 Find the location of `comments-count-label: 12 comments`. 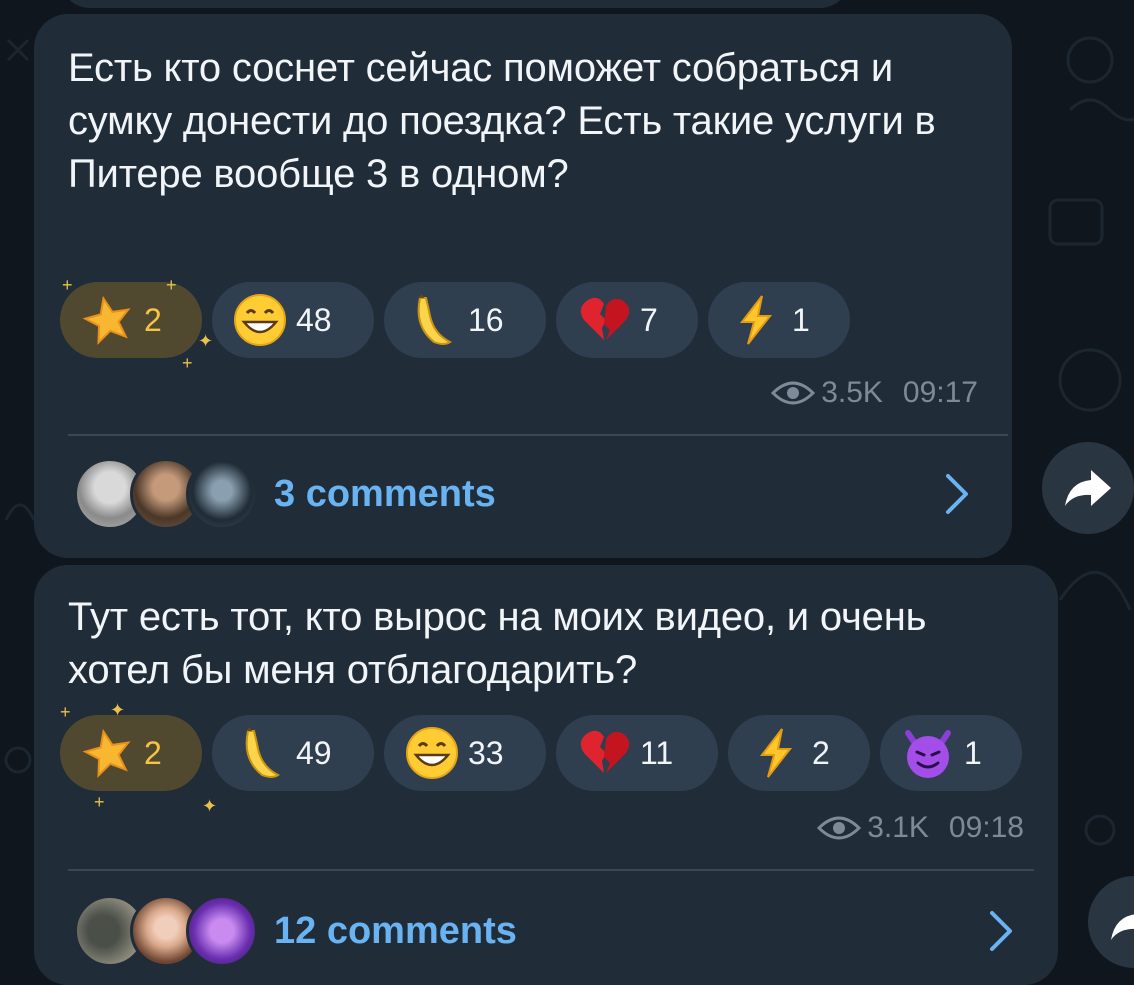

comments-count-label: 12 comments is located at coordinates (395, 930).